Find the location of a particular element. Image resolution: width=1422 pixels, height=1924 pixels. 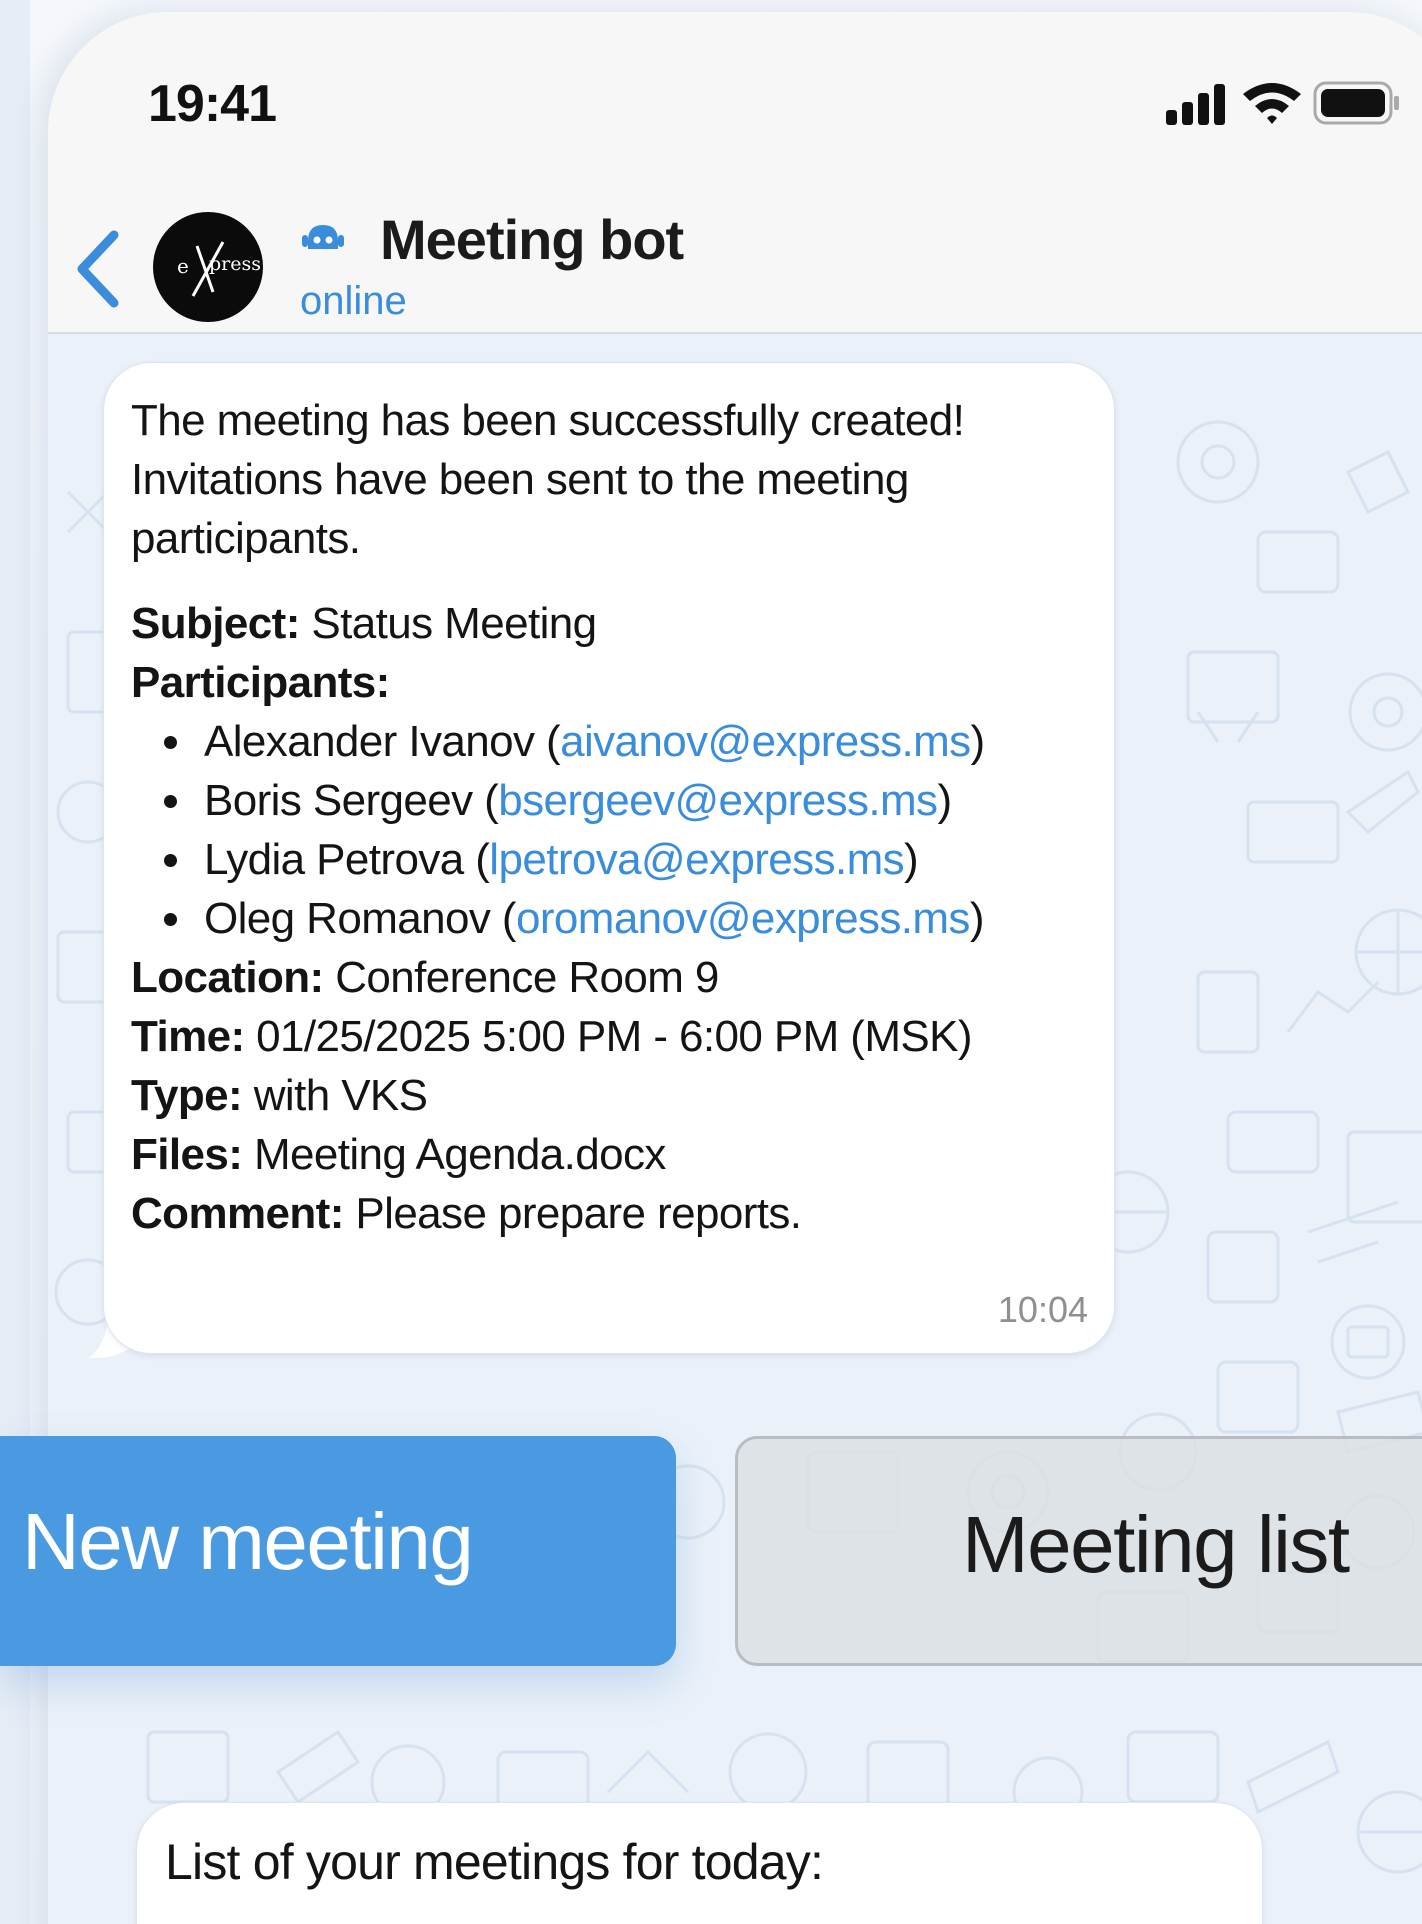

time-line: Time: 01/25/2025 5:00 PM - 6:00 PM (MSK) is located at coordinates (606, 1036).